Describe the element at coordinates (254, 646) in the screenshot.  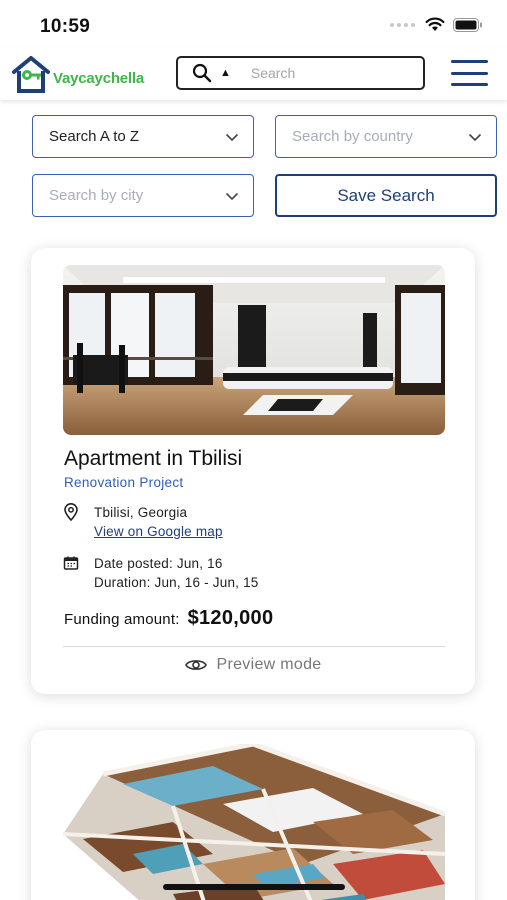
I see `divider` at that location.